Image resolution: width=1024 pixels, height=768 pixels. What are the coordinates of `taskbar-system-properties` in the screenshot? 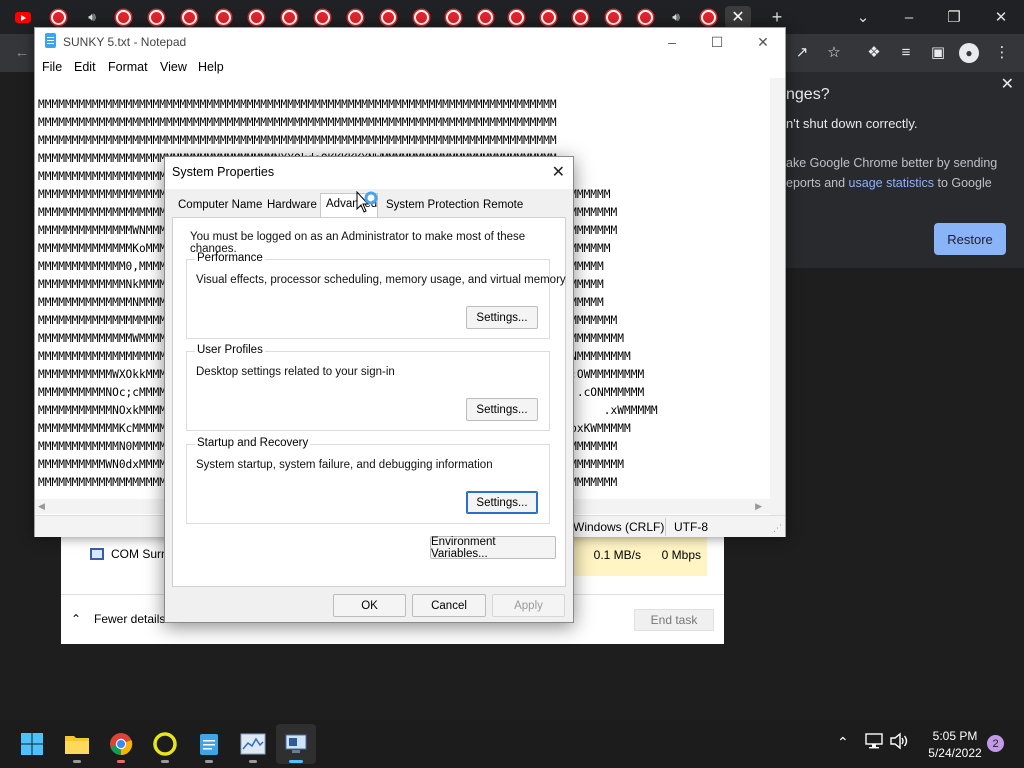 It's located at (296, 744).